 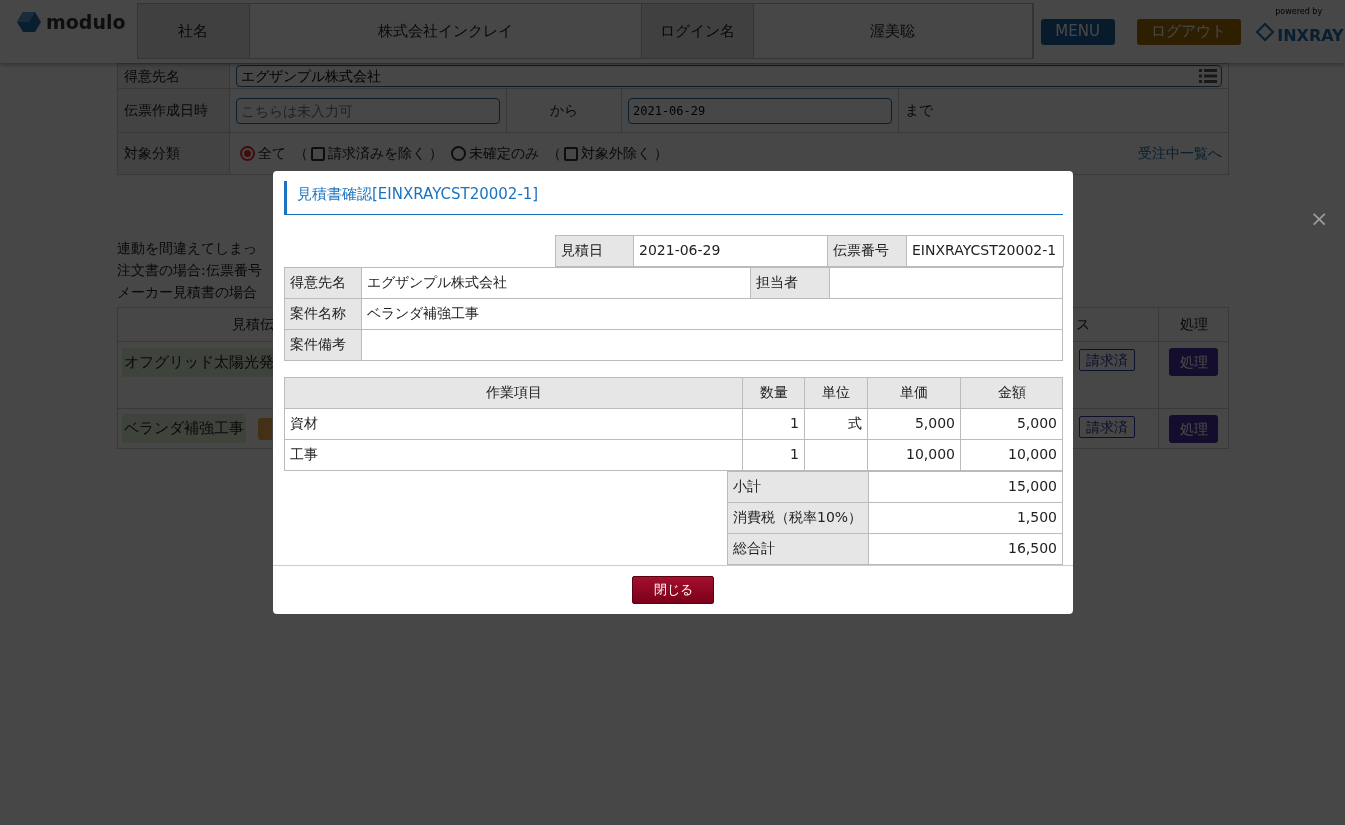 I want to click on column-header: 作業項目, so click(x=513, y=392).